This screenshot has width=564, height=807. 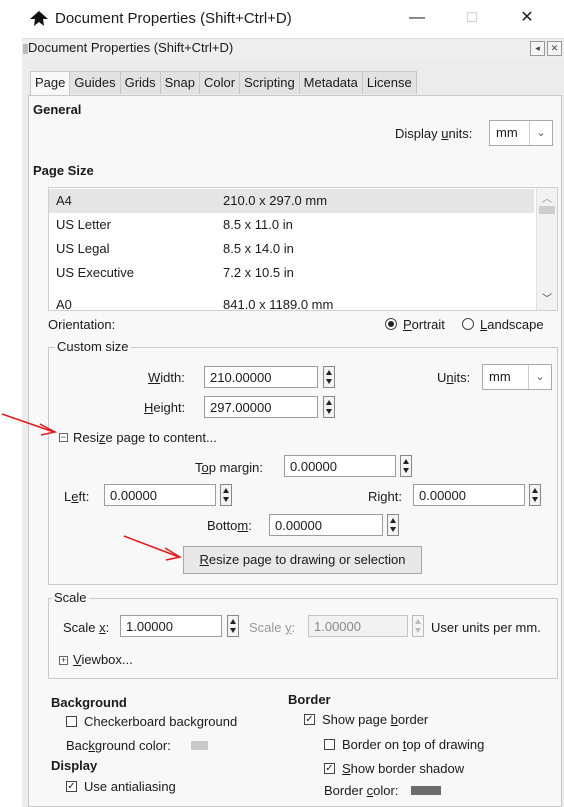 I want to click on maximize-button: □, so click(x=472, y=18).